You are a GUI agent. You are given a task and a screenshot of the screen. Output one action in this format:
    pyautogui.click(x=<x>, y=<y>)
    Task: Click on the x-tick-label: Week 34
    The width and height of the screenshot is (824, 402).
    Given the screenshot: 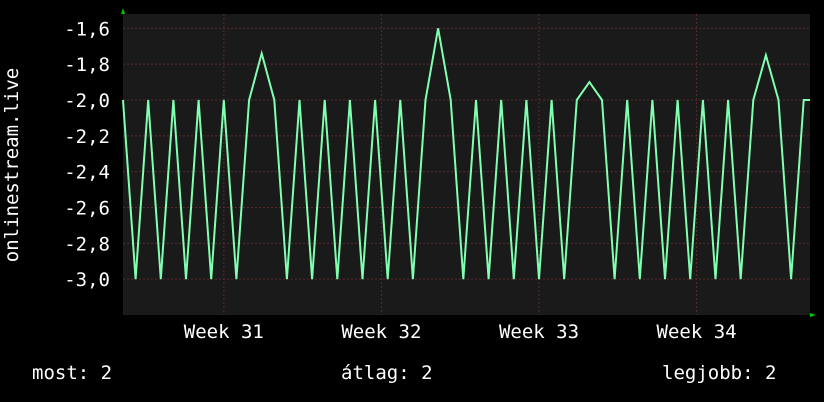 What is the action you would take?
    pyautogui.click(x=697, y=332)
    